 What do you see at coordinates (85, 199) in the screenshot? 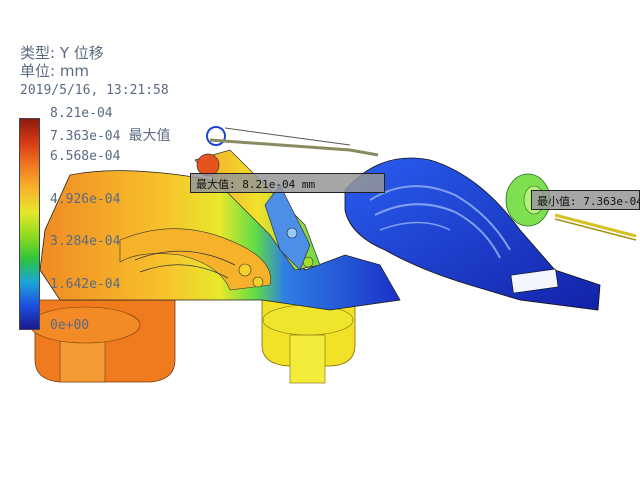
I see `legend-tick-label: 4.926e-04` at bounding box center [85, 199].